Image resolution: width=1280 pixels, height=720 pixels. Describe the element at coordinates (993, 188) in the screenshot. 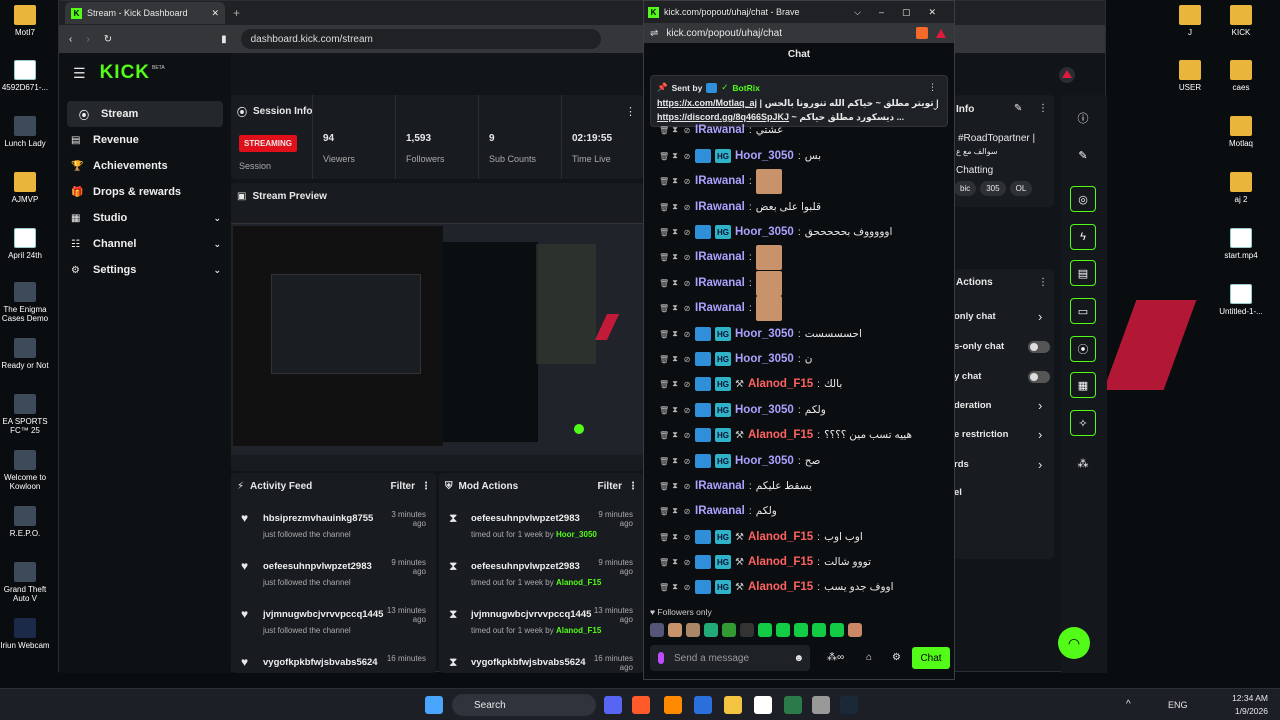

I see `tag-chip: 305` at that location.